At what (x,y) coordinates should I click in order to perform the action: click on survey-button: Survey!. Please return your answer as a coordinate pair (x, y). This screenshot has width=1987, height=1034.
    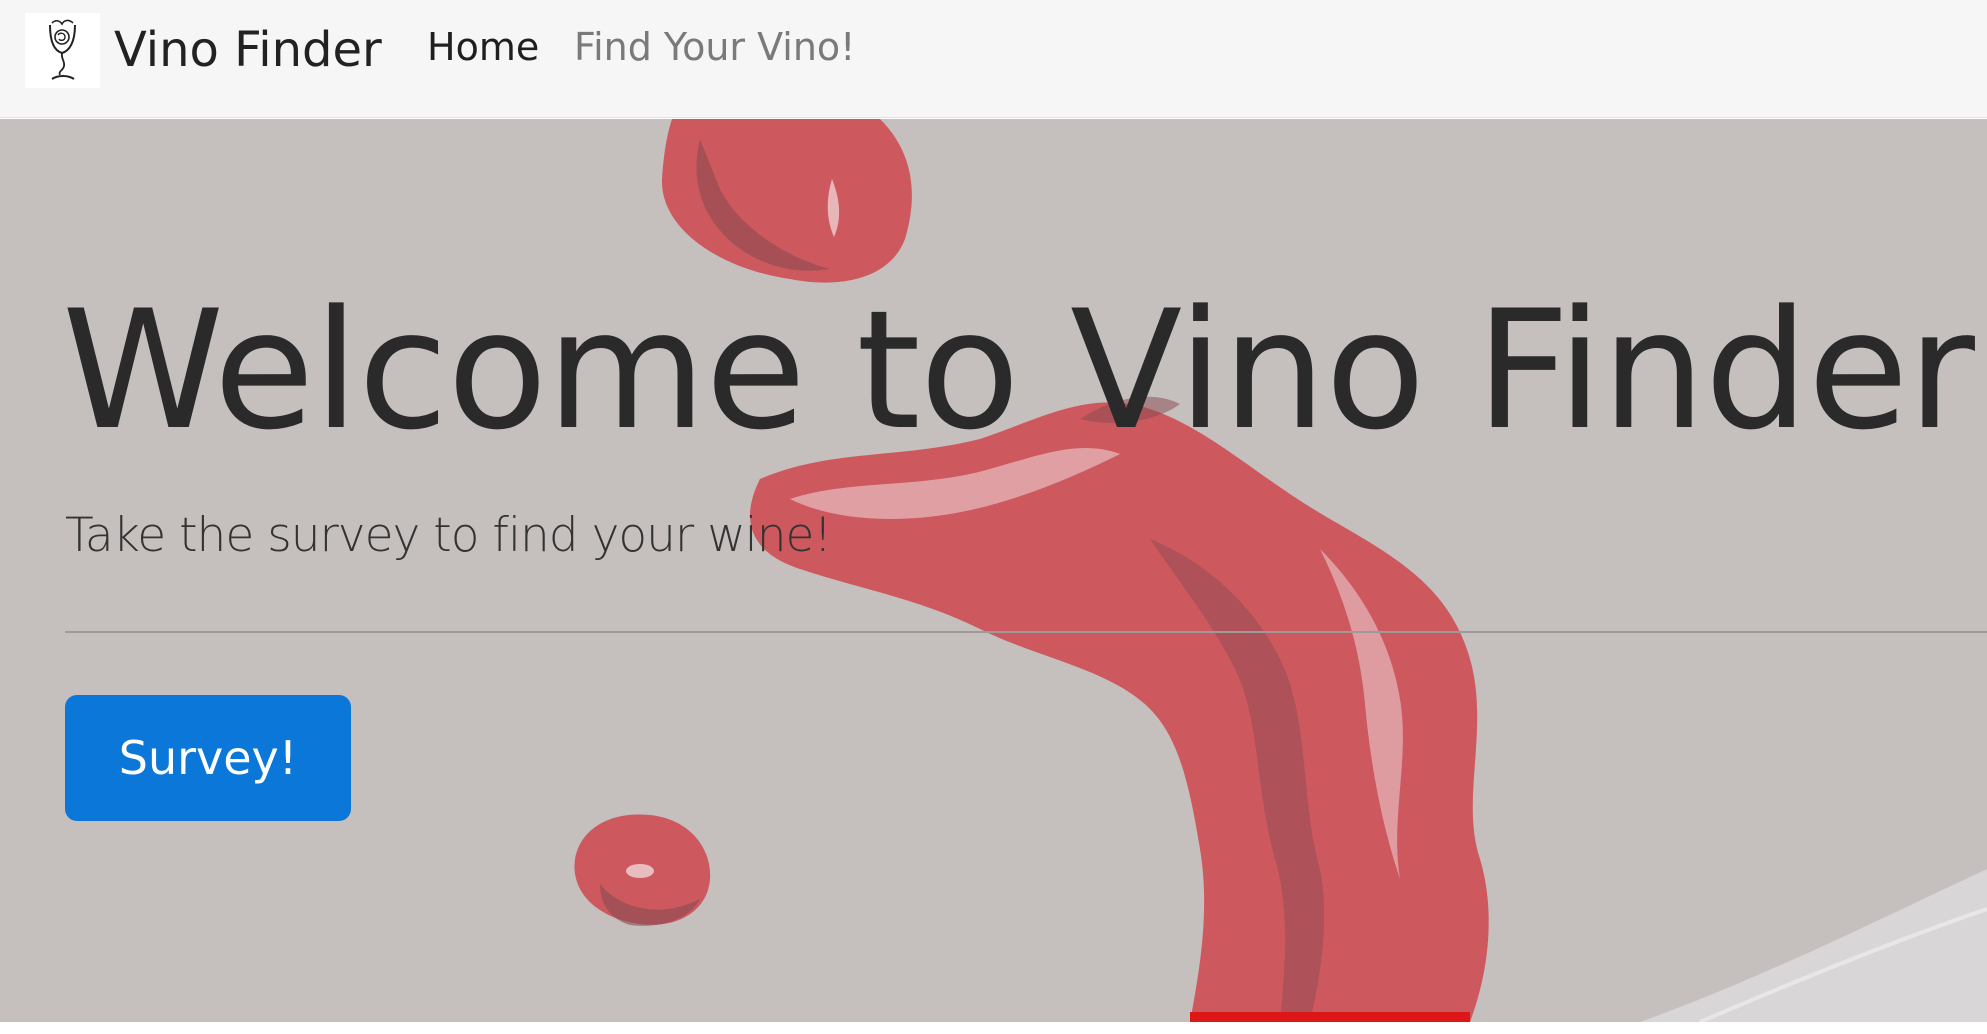
    Looking at the image, I should click on (208, 758).